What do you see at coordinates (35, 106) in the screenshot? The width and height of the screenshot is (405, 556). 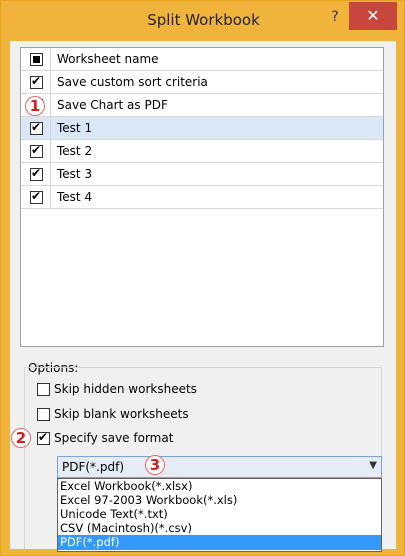 I see `annotation-marker: 1` at bounding box center [35, 106].